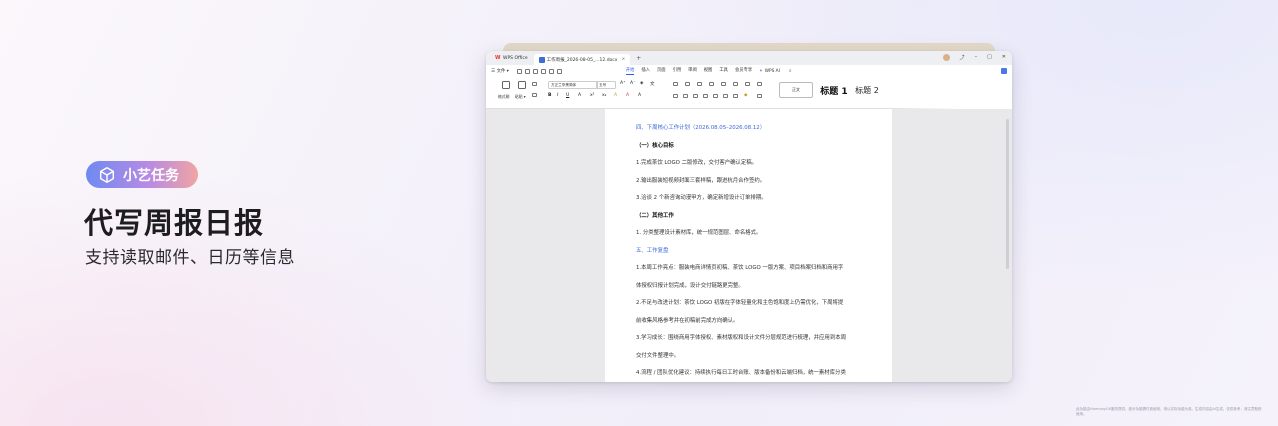 Image resolution: width=1278 pixels, height=426 pixels. Describe the element at coordinates (685, 96) in the screenshot. I see `align-center-icon` at that location.